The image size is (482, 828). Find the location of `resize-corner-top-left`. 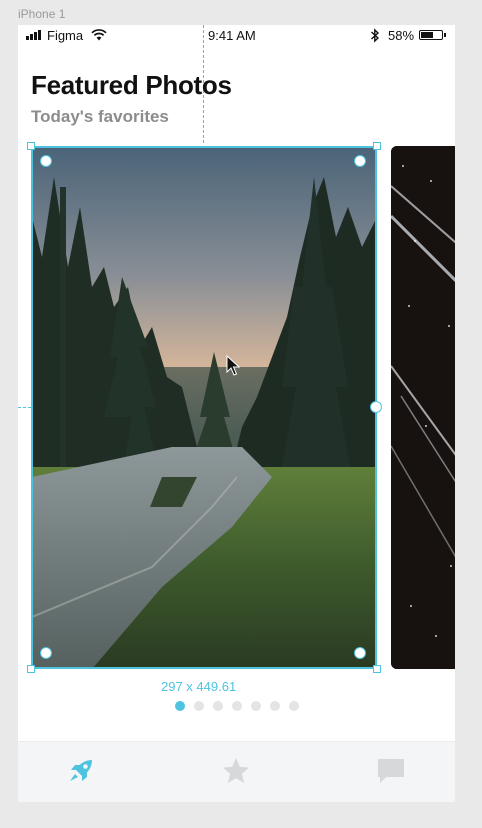

resize-corner-top-left is located at coordinates (31, 146).